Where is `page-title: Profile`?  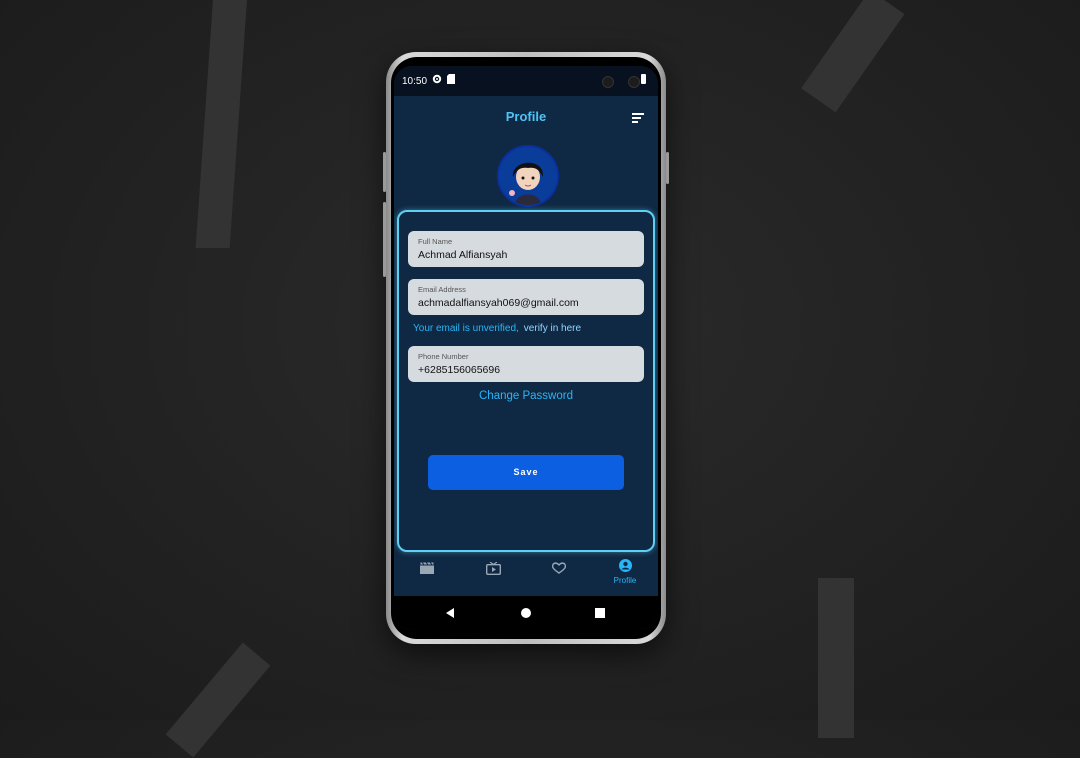 page-title: Profile is located at coordinates (526, 116).